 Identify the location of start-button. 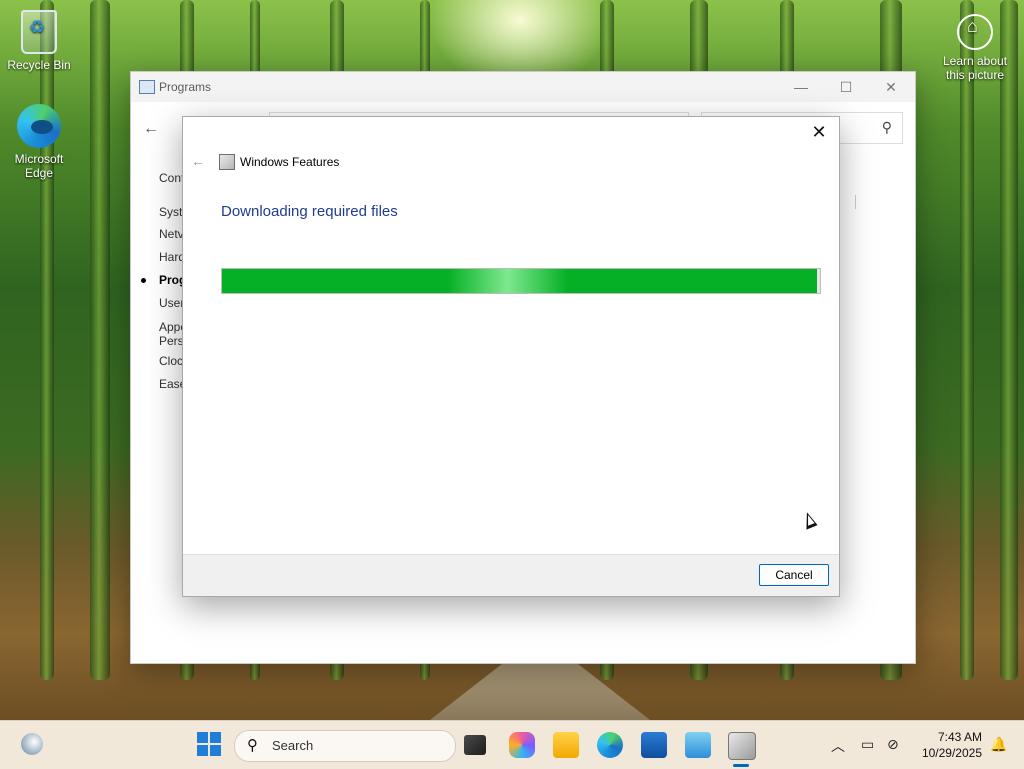
(210, 745).